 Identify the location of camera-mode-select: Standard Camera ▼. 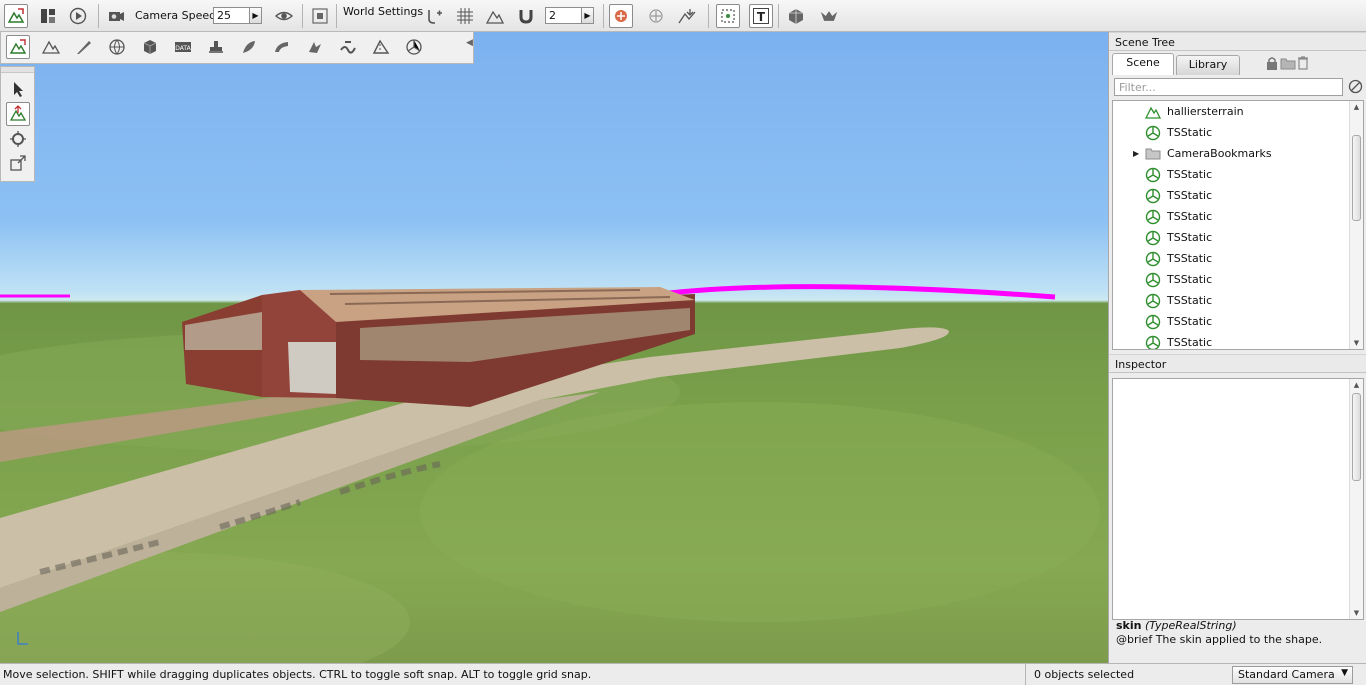
(1292, 675).